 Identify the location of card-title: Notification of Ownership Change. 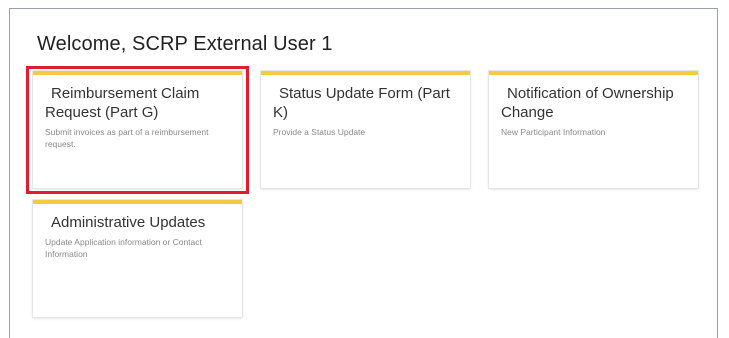
(587, 103).